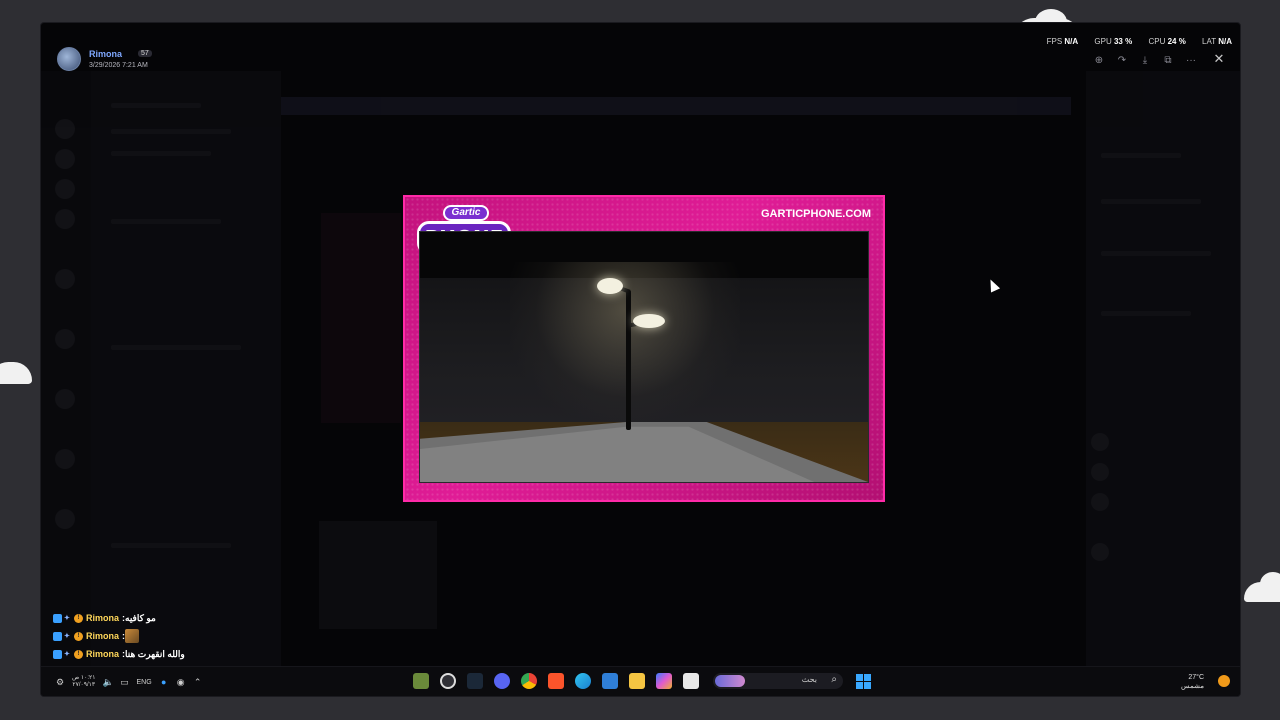  What do you see at coordinates (1139, 41) in the screenshot?
I see `performance-overlay: FPS N/A GPU 33 % CPU 24 % LAT N/A` at bounding box center [1139, 41].